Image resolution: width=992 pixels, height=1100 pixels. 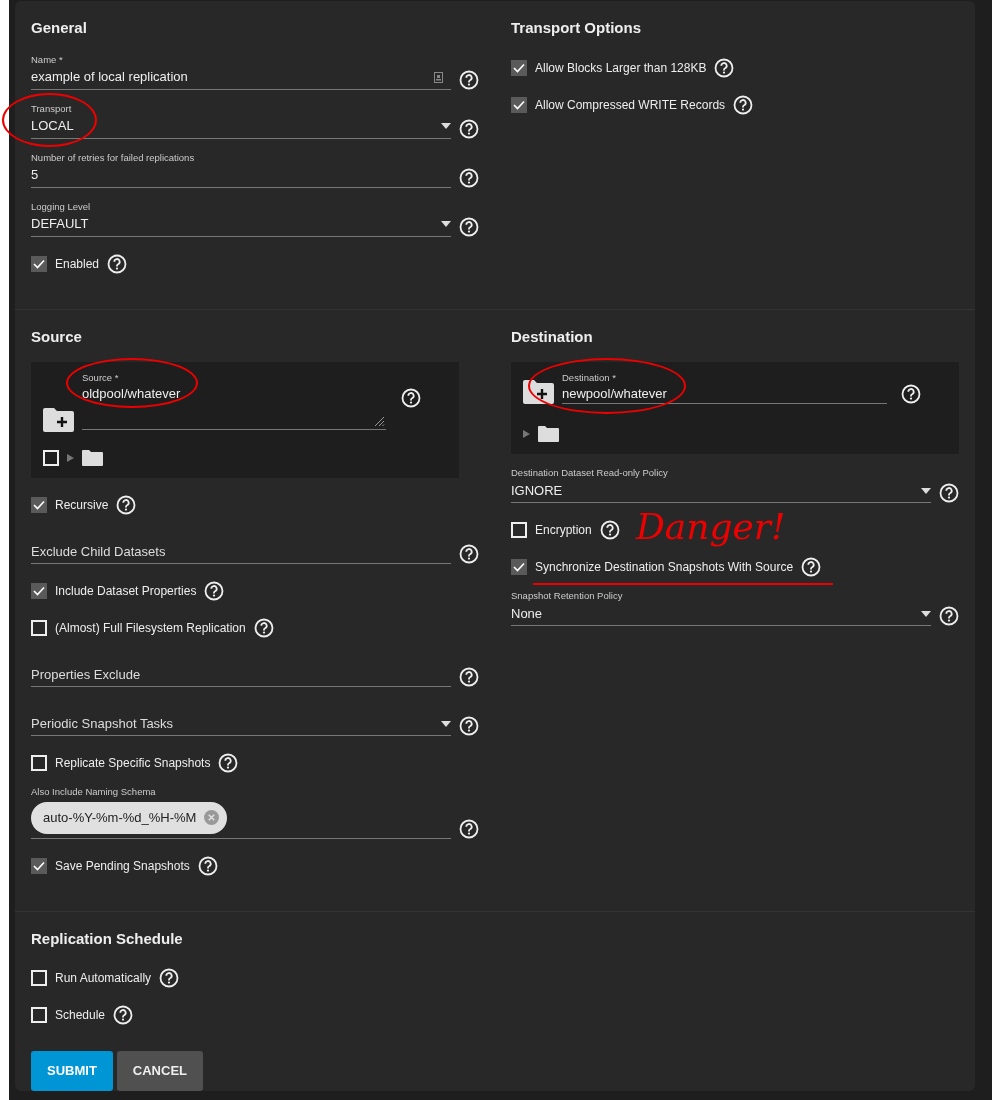 I want to click on checkbox-label: Allow Blocks Larger than 128KB, so click(x=621, y=68).